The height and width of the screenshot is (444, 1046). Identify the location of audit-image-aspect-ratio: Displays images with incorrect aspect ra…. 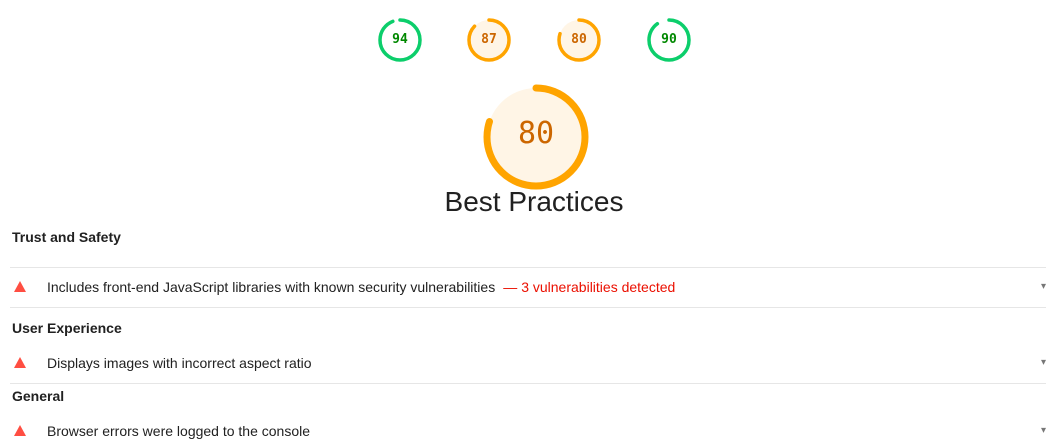
(528, 363).